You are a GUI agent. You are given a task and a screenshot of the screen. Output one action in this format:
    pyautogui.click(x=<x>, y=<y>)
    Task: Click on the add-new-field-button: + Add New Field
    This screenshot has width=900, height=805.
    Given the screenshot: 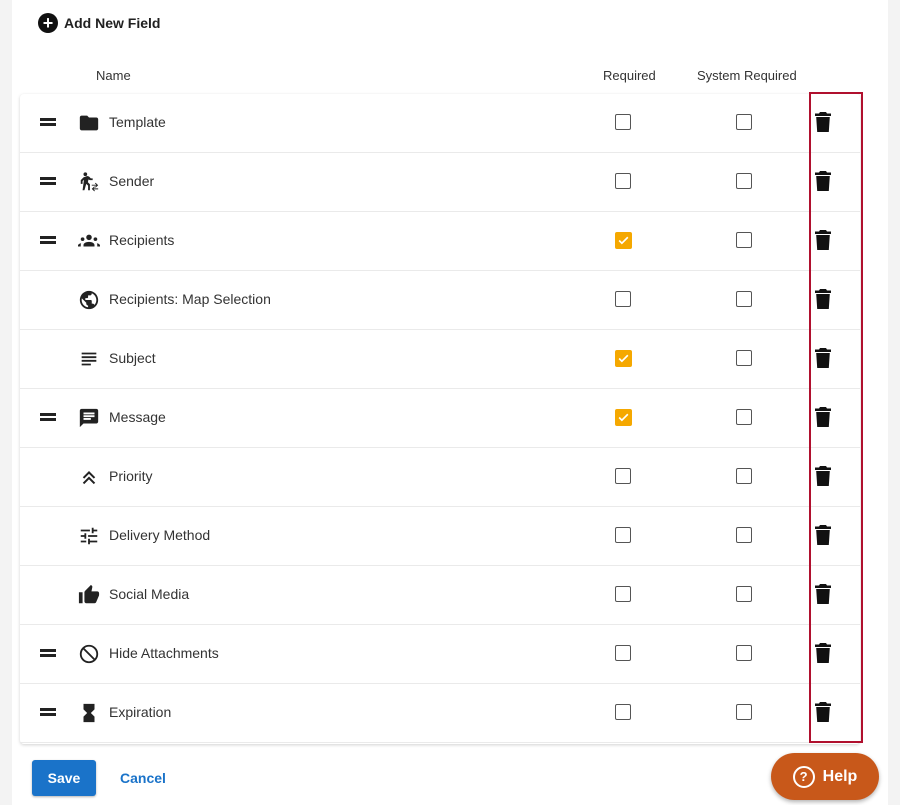 What is the action you would take?
    pyautogui.click(x=99, y=23)
    